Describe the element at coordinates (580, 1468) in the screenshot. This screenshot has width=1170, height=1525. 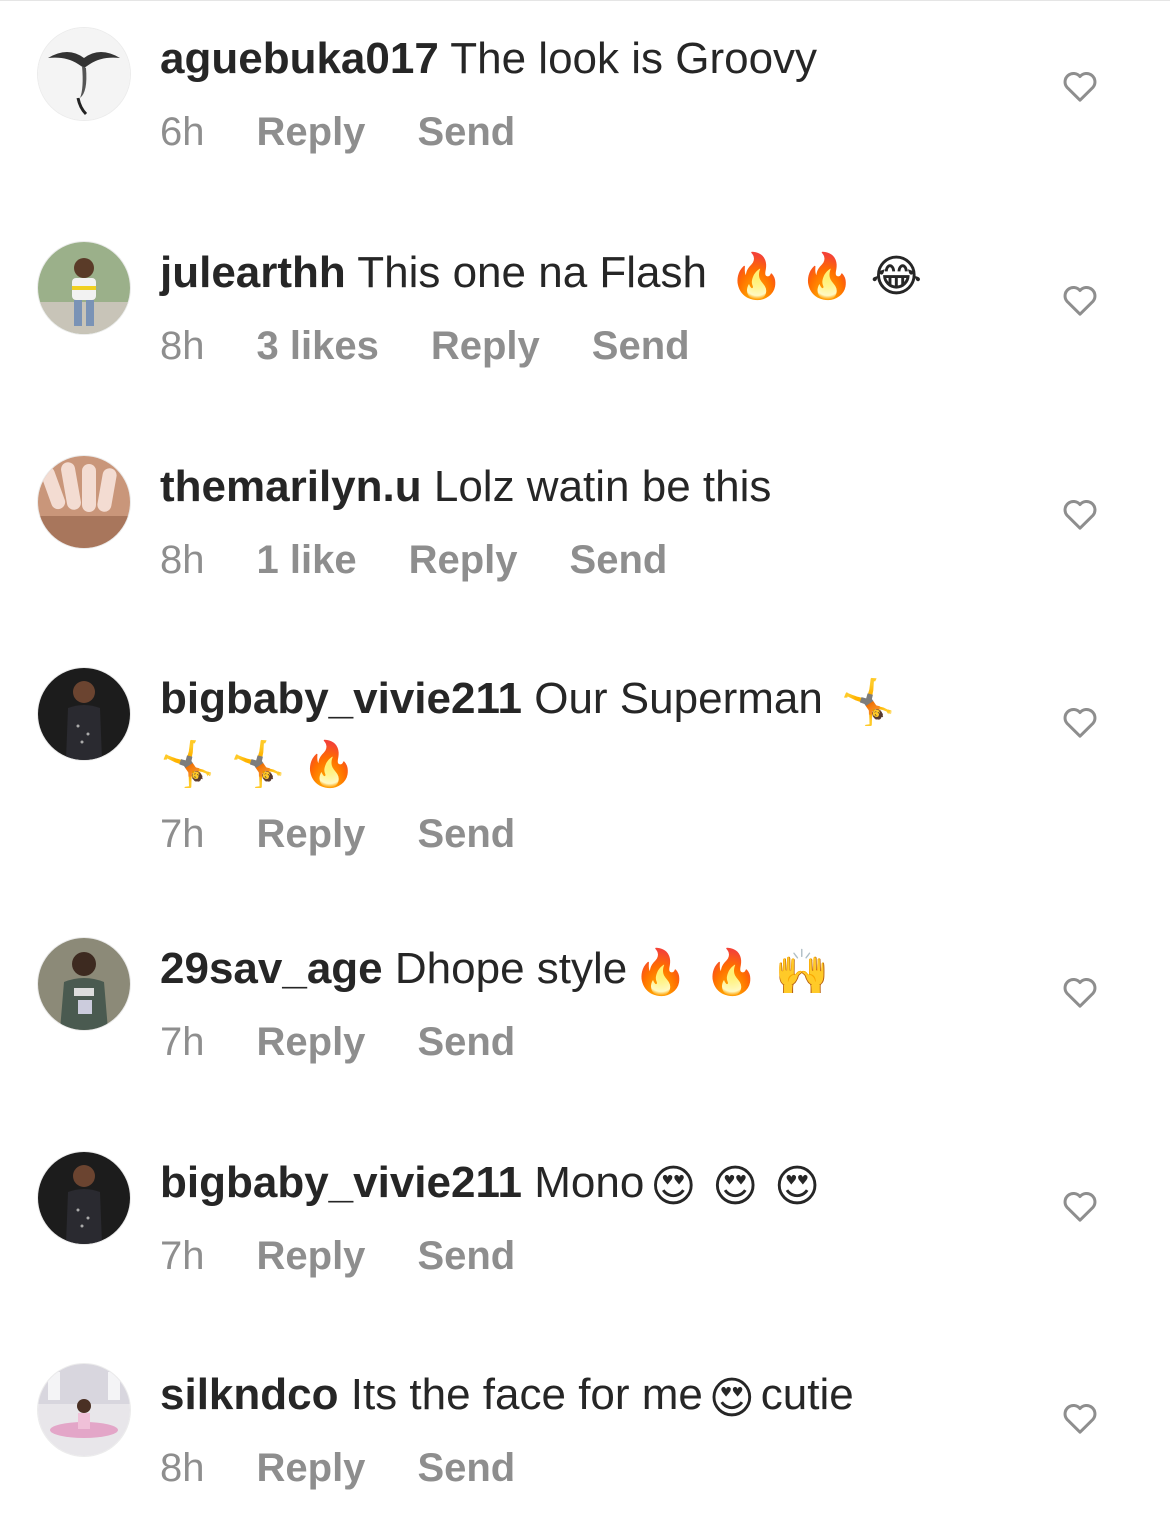
I see `comment-meta: 8h Reply Send` at that location.